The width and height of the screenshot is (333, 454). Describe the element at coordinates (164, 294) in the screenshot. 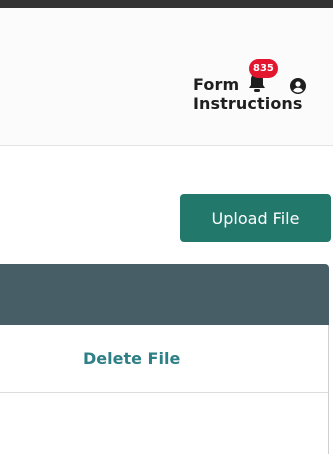

I see `table-header` at that location.